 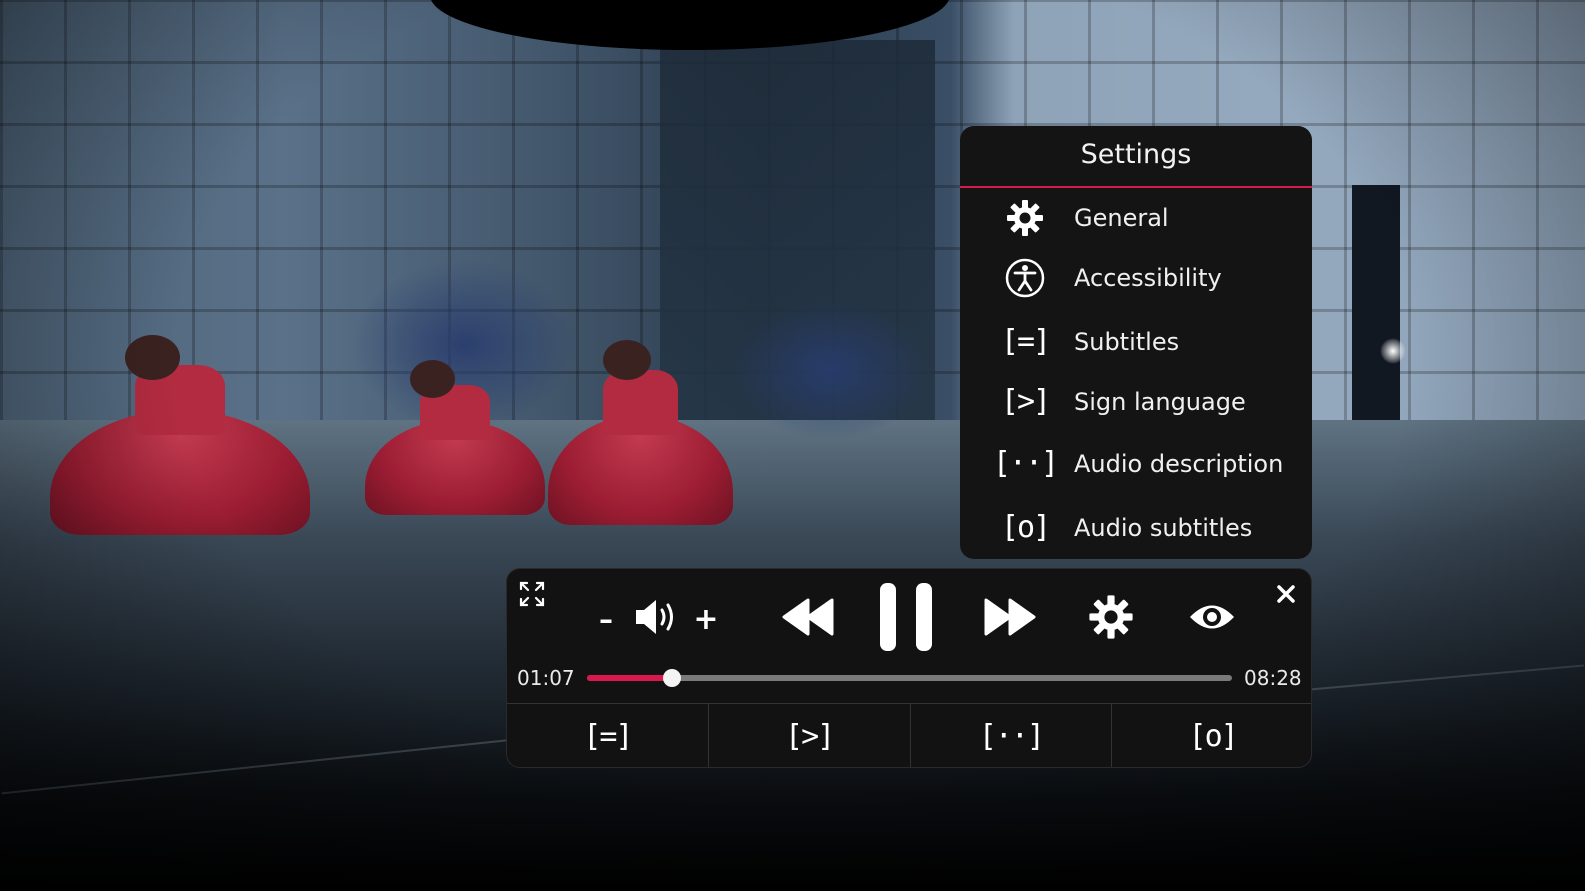 I want to click on settings-button, so click(x=1111, y=619).